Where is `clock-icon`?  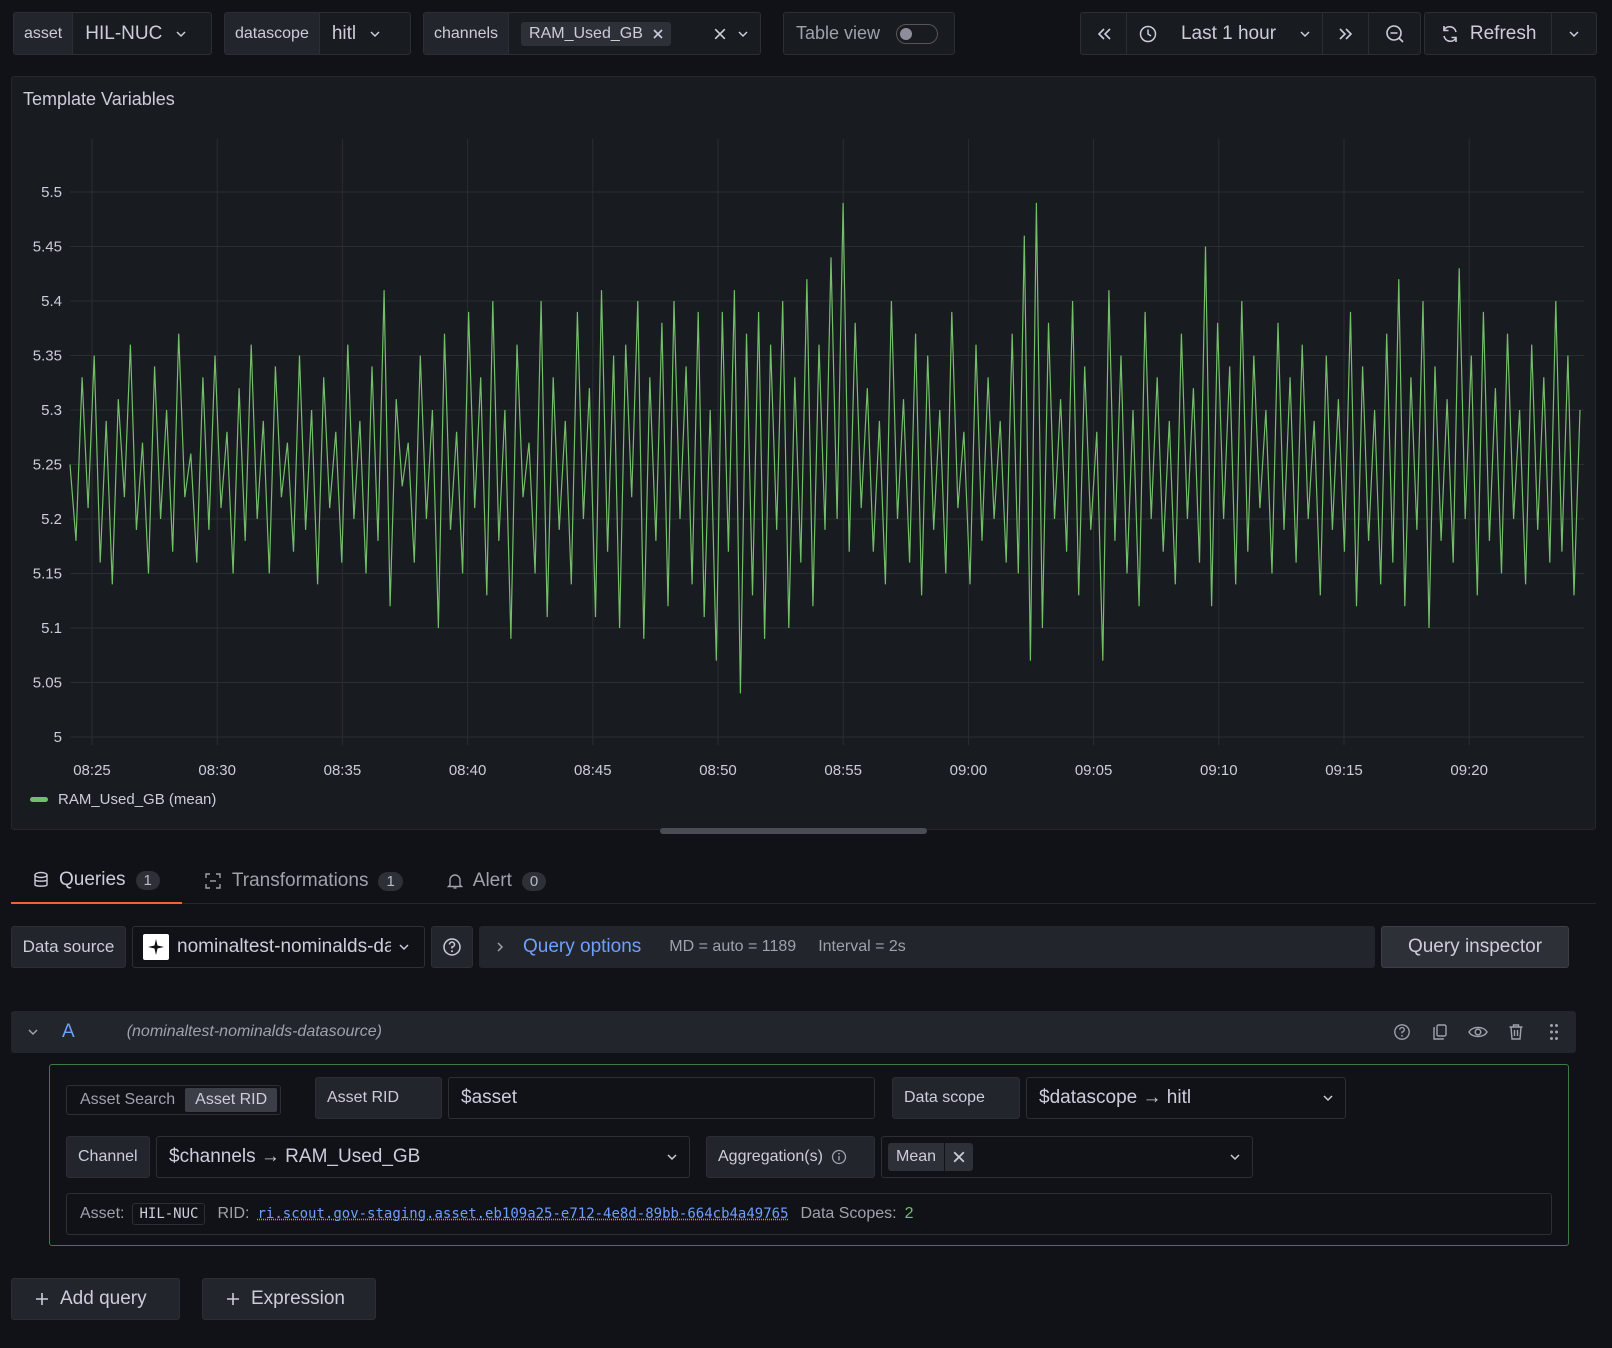
clock-icon is located at coordinates (1148, 33).